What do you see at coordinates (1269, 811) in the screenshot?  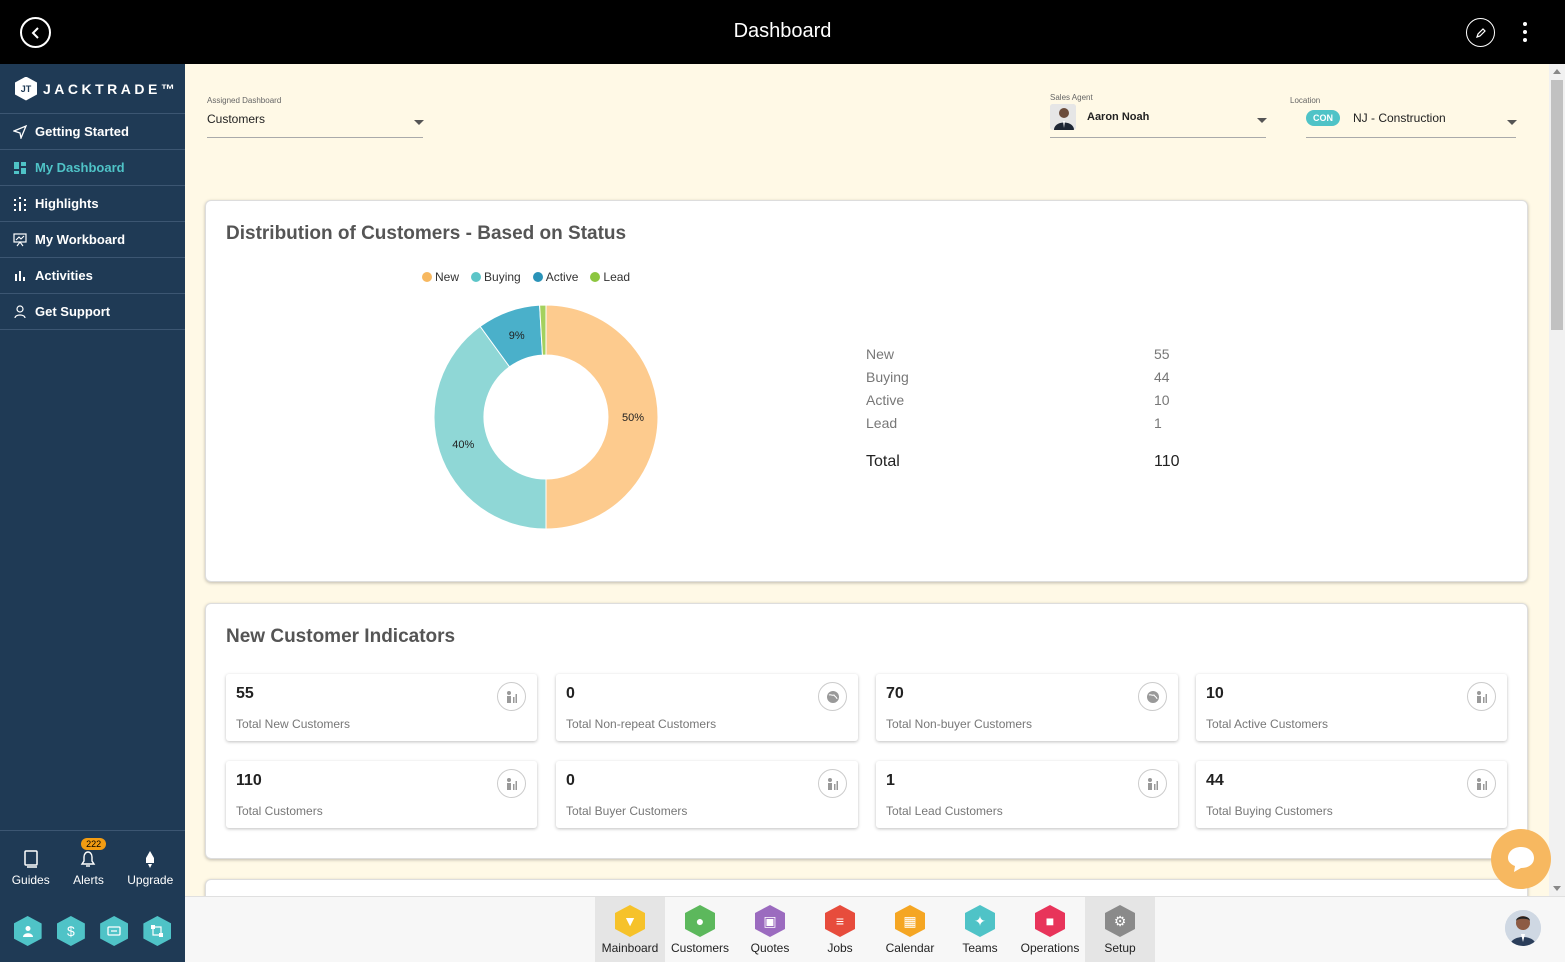 I see `indicator-label: Total Buying Customers` at bounding box center [1269, 811].